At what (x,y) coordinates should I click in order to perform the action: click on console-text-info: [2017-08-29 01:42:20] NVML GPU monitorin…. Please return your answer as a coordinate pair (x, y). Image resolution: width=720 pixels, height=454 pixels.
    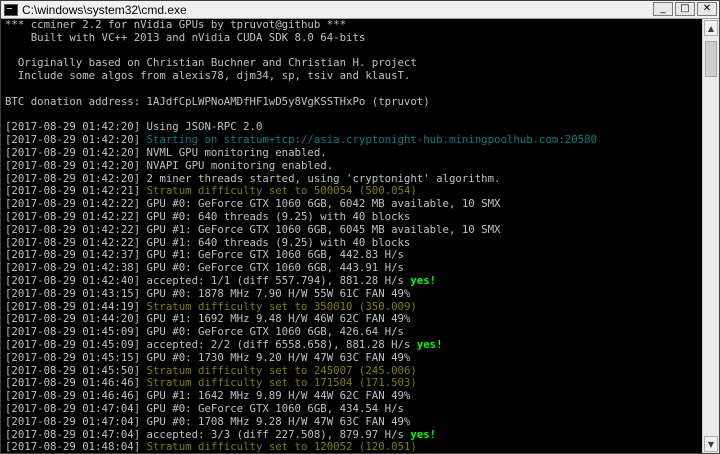
    Looking at the image, I should click on (166, 152).